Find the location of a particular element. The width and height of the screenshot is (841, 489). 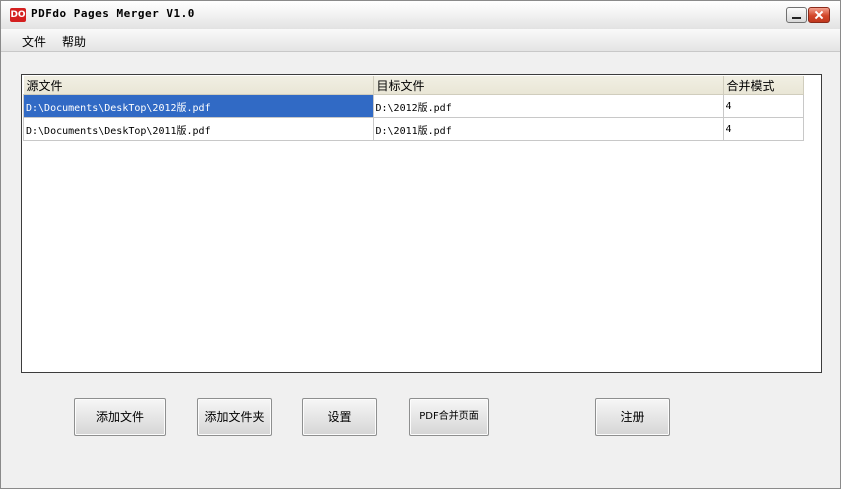

column-header-source: 源文件 is located at coordinates (198, 85).